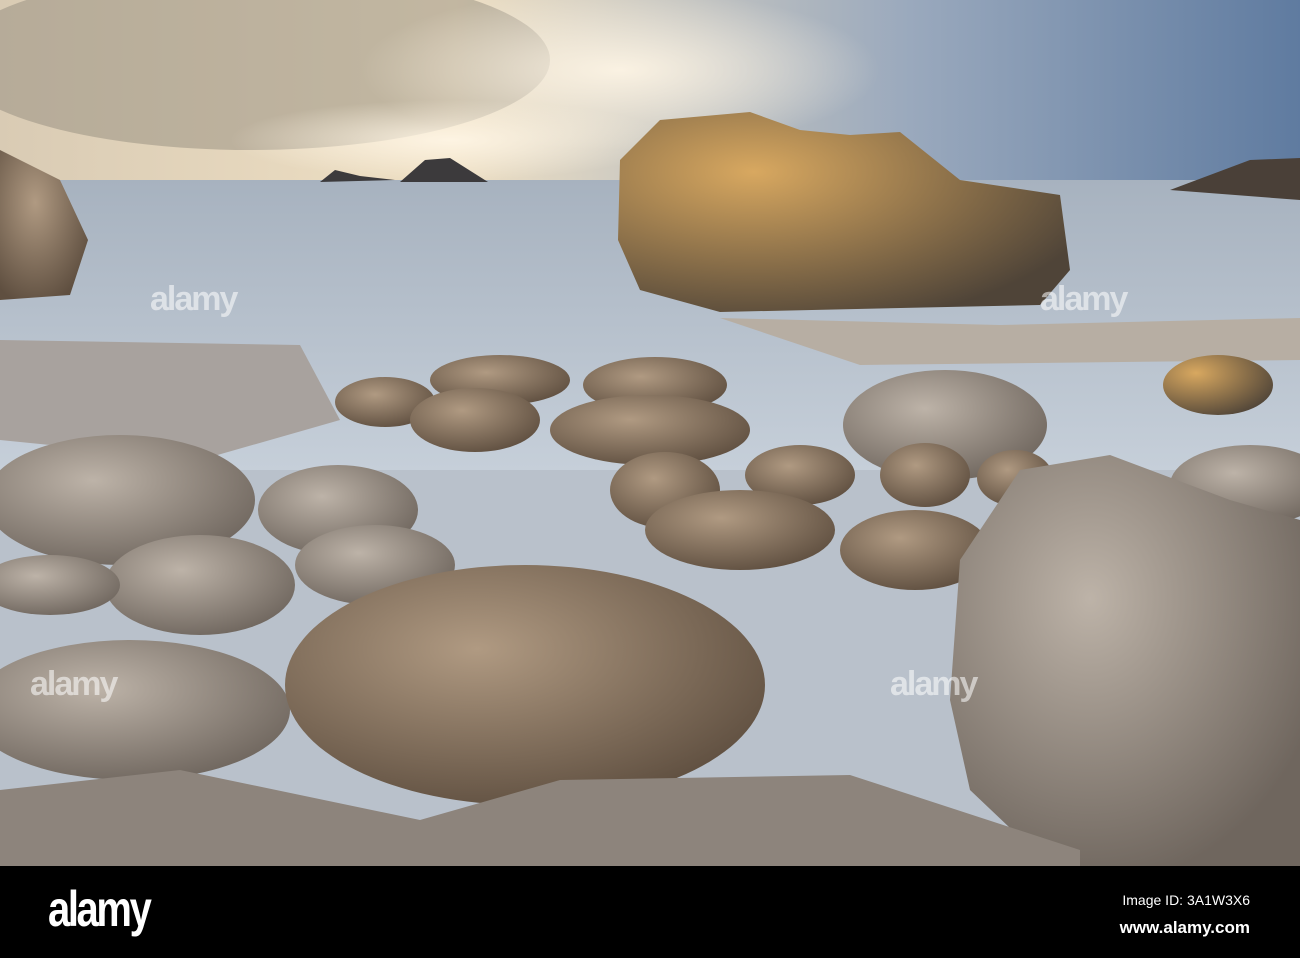 Image resolution: width=1300 pixels, height=958 pixels. What do you see at coordinates (650, 912) in the screenshot?
I see `footer-bar: alamy Image ID: 3A1W3X6 www.alamy.com` at bounding box center [650, 912].